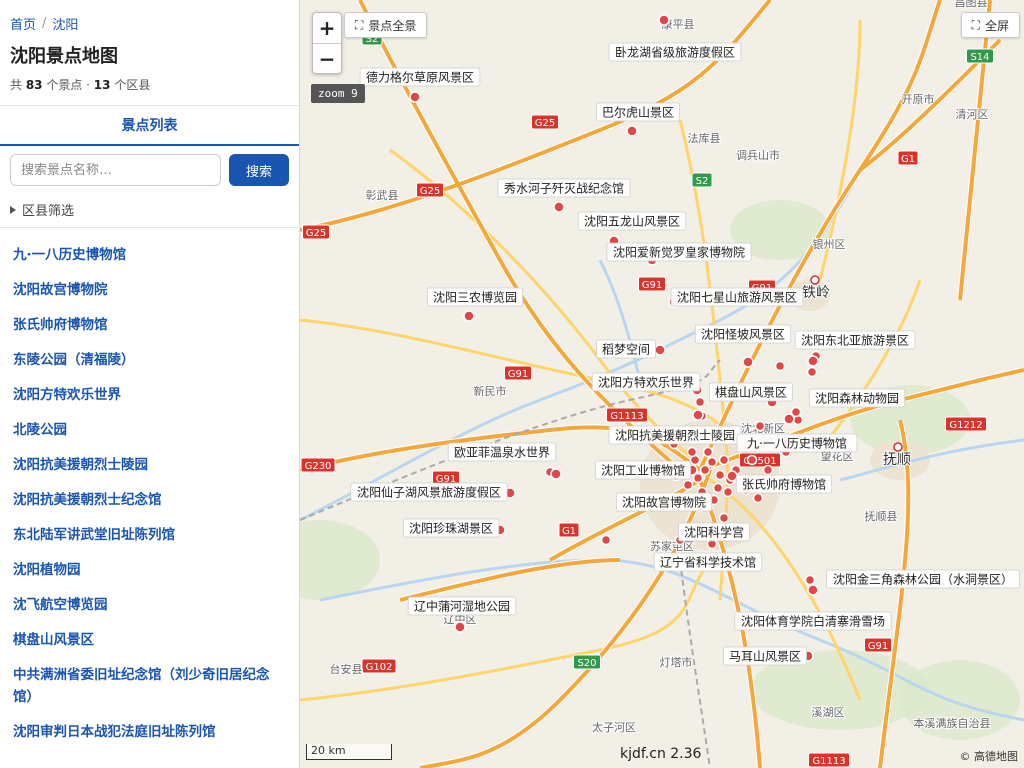 The height and width of the screenshot is (768, 1024). I want to click on spot-label: 辽宁省科学技术馆, so click(708, 562).